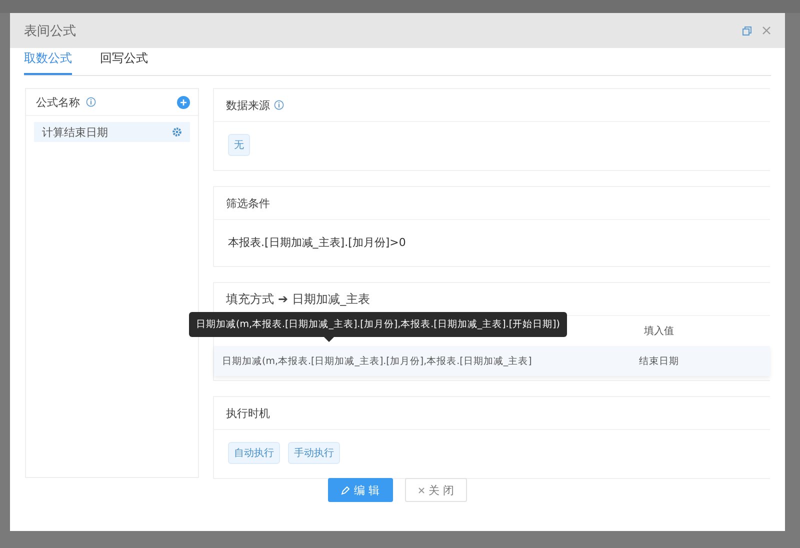 The image size is (800, 548). What do you see at coordinates (250, 299) in the screenshot?
I see `card-title: 填充方式` at bounding box center [250, 299].